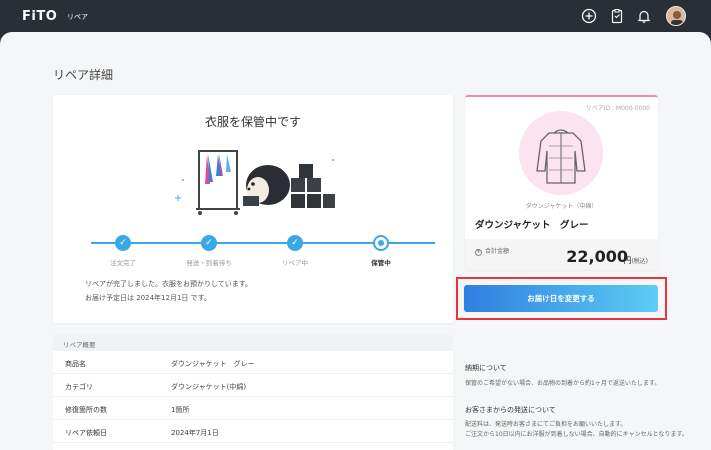  I want to click on total-price: 22,000, so click(597, 256).